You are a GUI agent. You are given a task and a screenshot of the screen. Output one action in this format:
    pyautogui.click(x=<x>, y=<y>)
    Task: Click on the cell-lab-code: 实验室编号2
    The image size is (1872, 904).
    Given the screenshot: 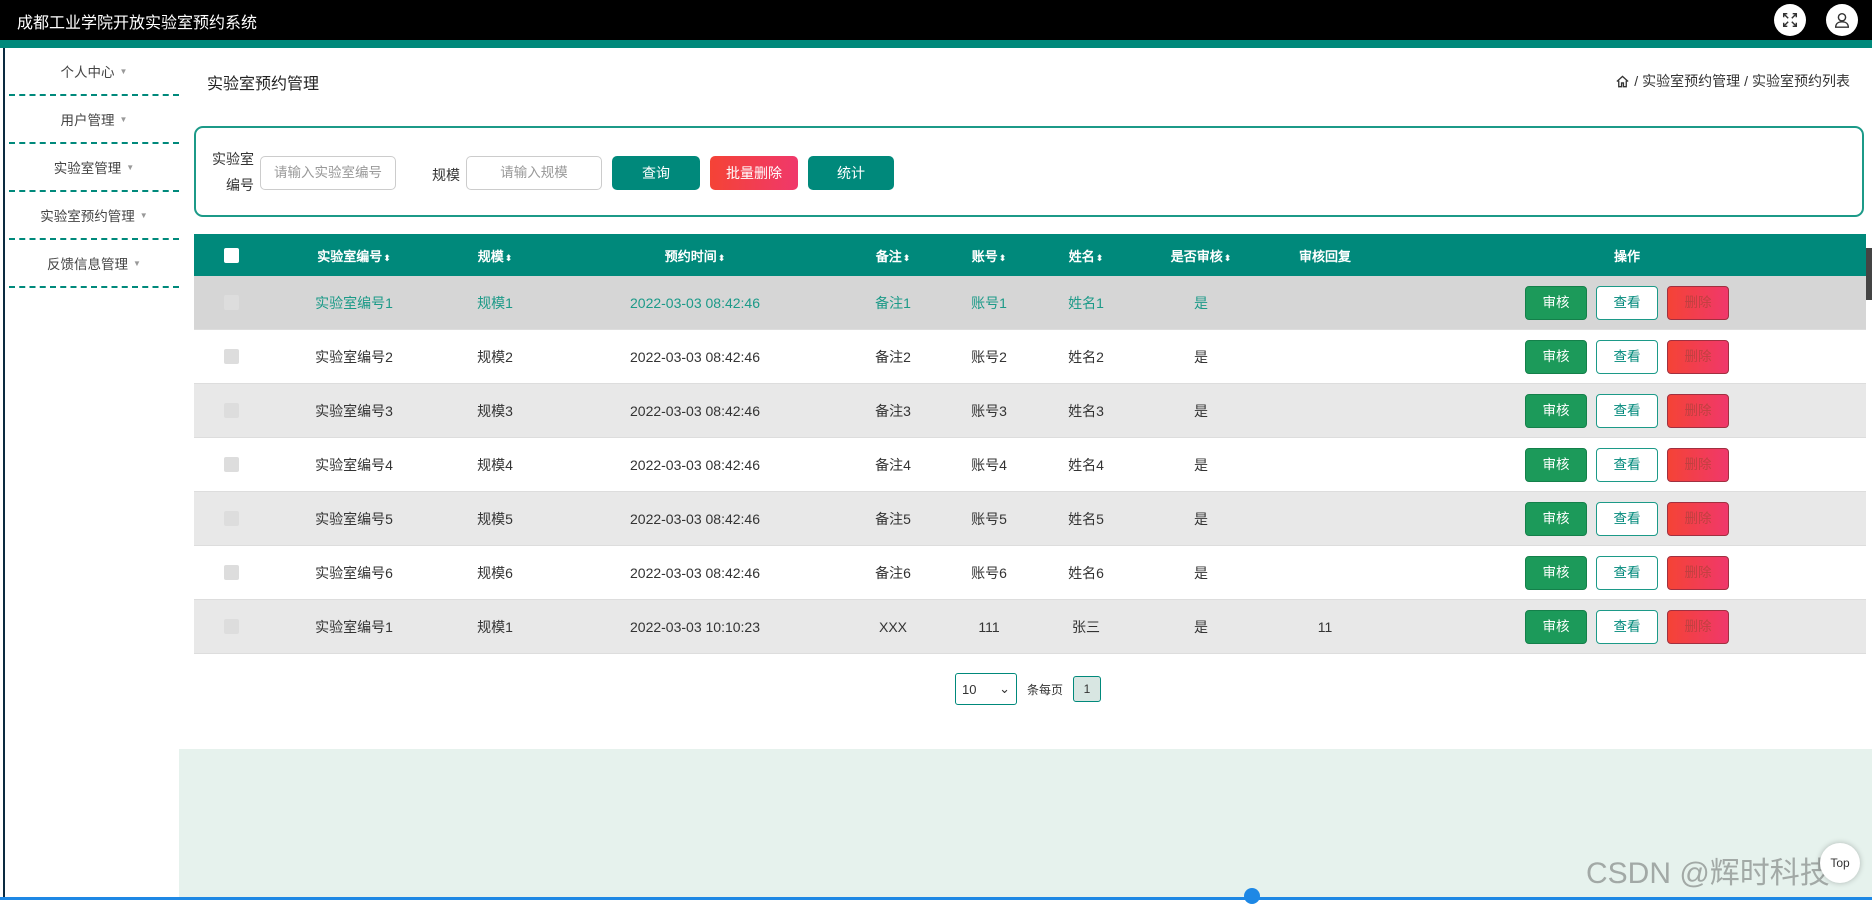 What is the action you would take?
    pyautogui.click(x=354, y=356)
    